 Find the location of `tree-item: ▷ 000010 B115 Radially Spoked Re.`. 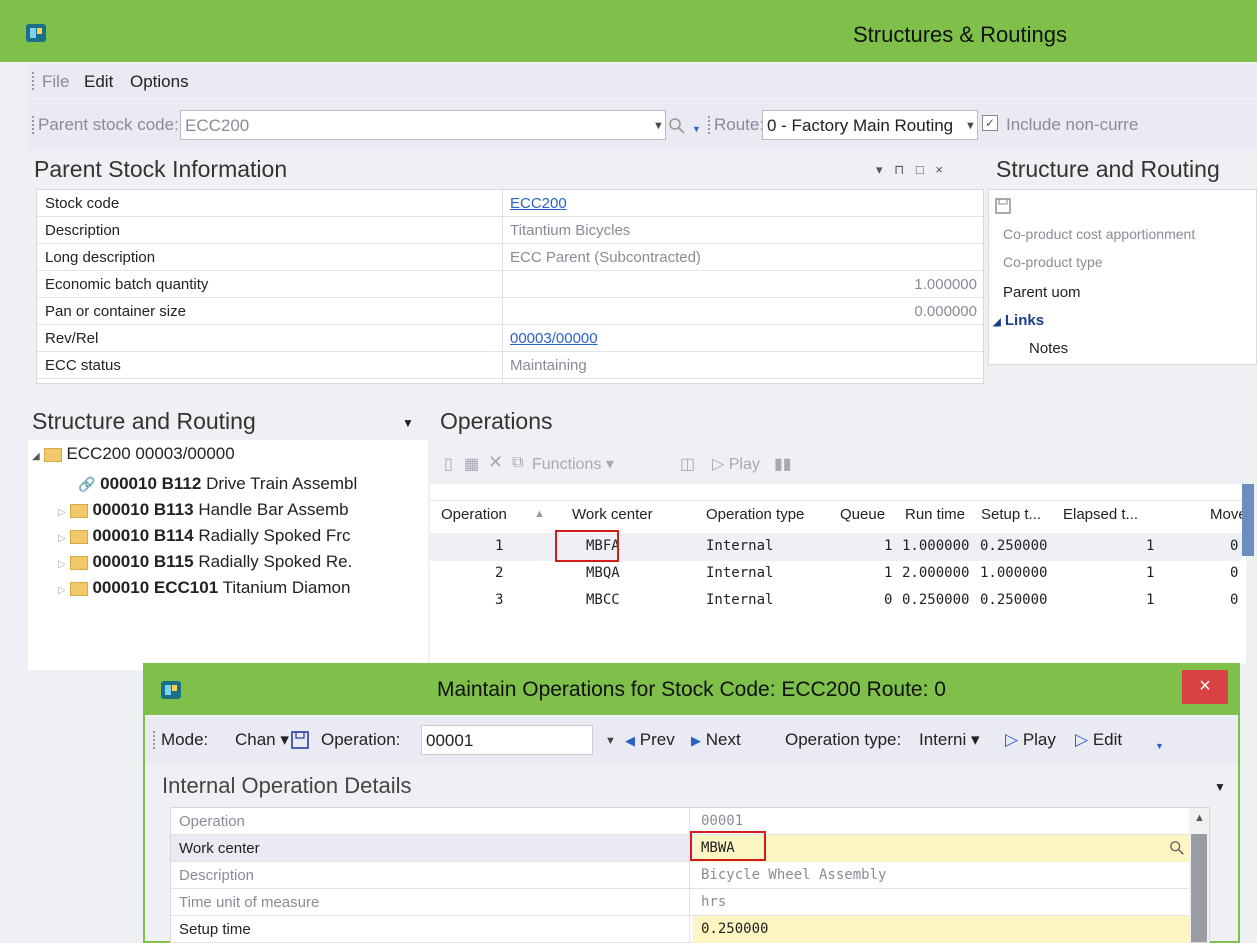

tree-item: ▷ 000010 B115 Radially Spoked Re. is located at coordinates (205, 562).